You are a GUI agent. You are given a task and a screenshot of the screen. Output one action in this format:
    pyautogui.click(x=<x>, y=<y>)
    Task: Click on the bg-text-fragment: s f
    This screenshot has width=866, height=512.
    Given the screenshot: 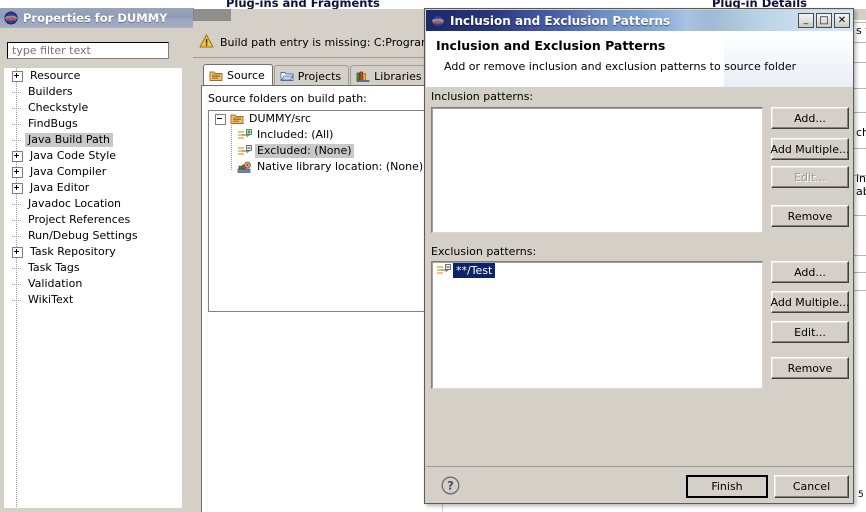 What is the action you would take?
    pyautogui.click(x=861, y=30)
    